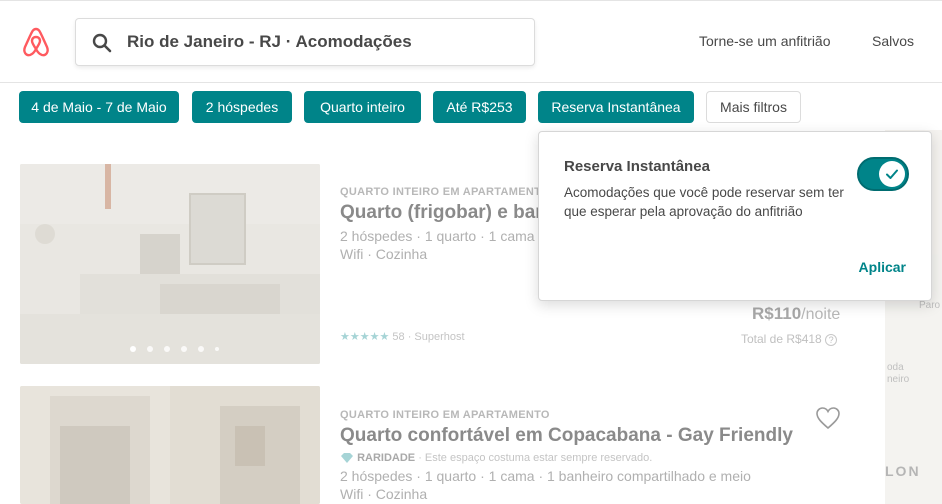 Image resolution: width=942 pixels, height=504 pixels. I want to click on total-price: Total de R$418, so click(781, 339).